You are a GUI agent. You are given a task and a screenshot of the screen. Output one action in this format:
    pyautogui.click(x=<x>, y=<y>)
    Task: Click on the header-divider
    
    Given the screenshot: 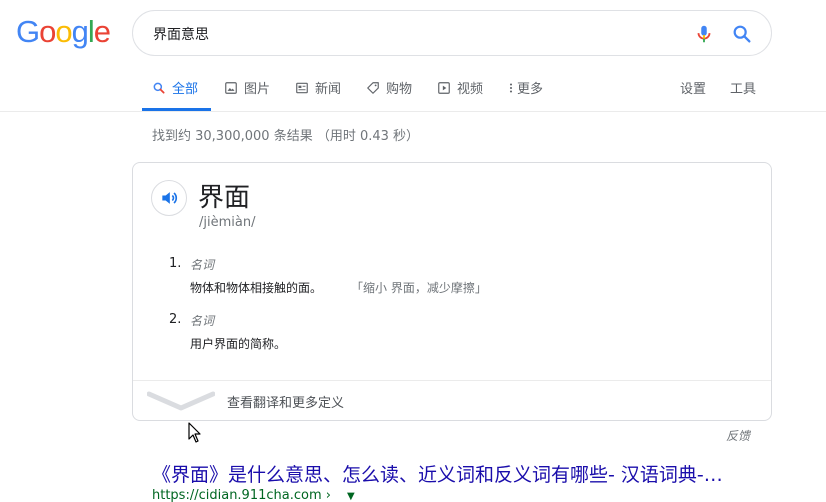 What is the action you would take?
    pyautogui.click(x=413, y=111)
    